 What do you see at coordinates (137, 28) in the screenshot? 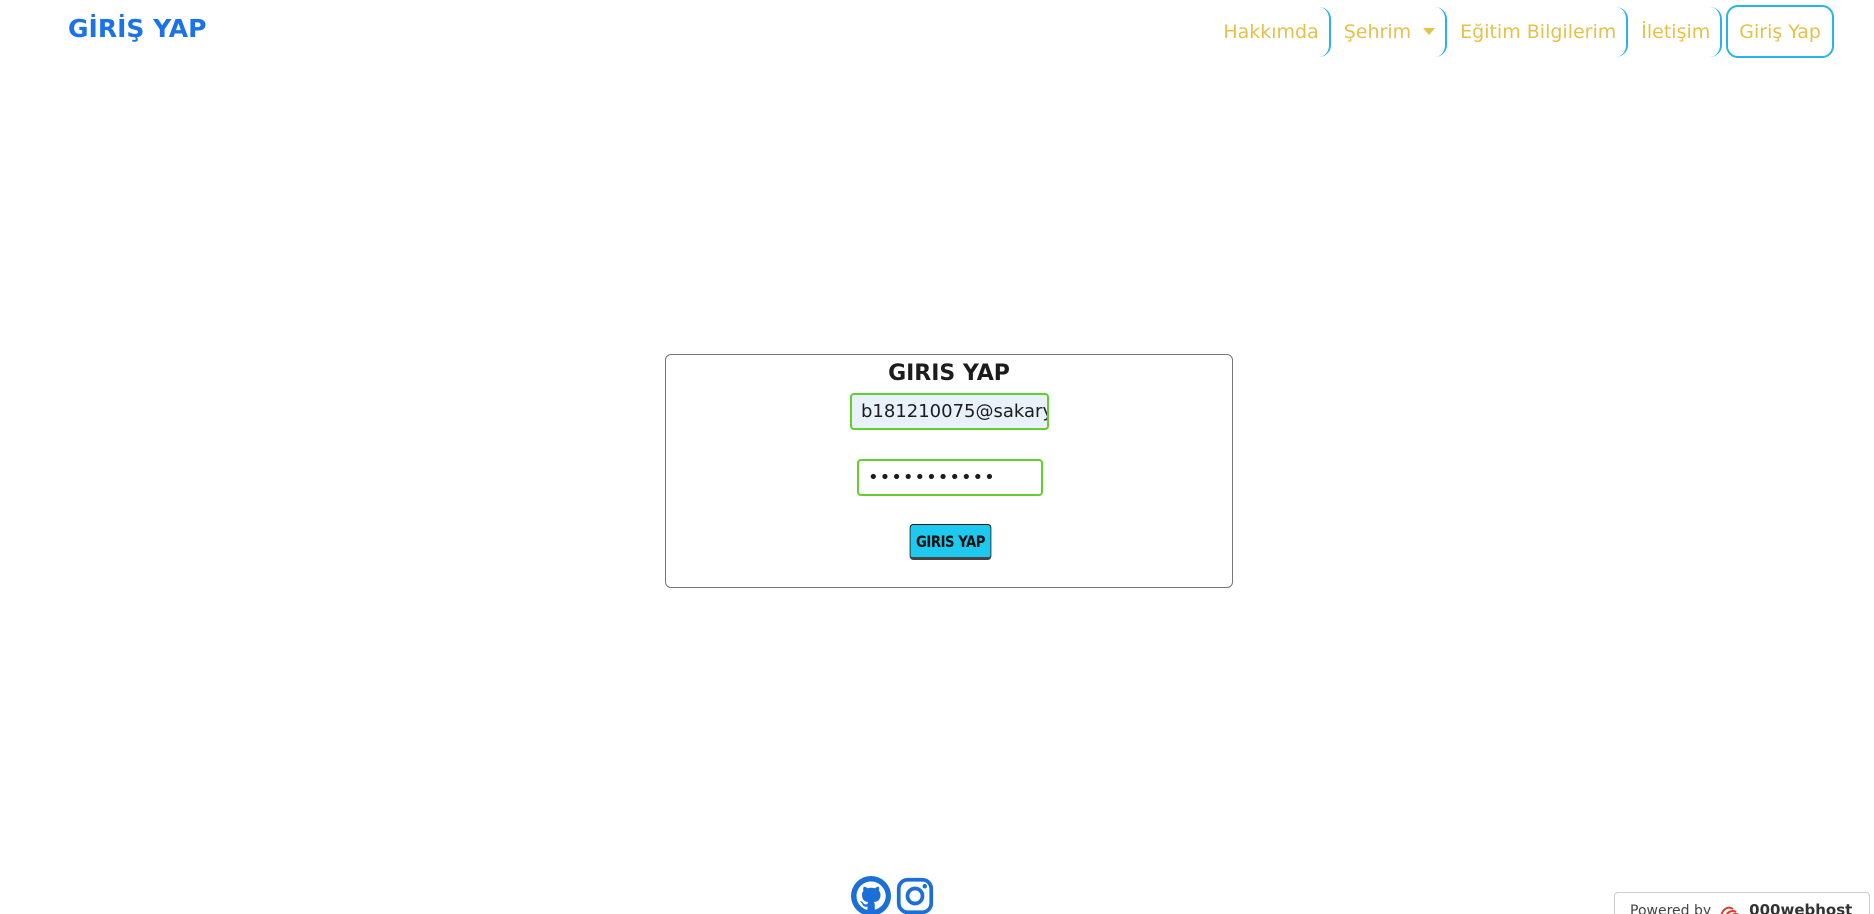
I see `navbar-brand: GİRİŞ YAP` at bounding box center [137, 28].